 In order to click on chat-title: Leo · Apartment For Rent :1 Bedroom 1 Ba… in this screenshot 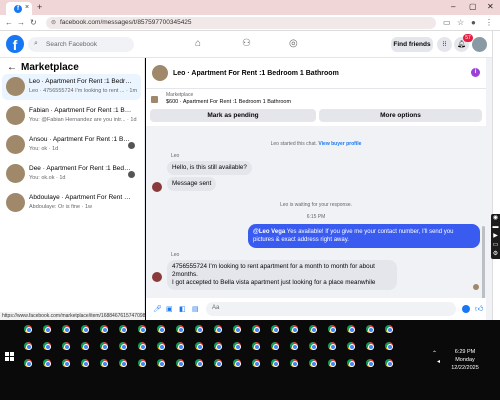, I will do `click(256, 73)`.